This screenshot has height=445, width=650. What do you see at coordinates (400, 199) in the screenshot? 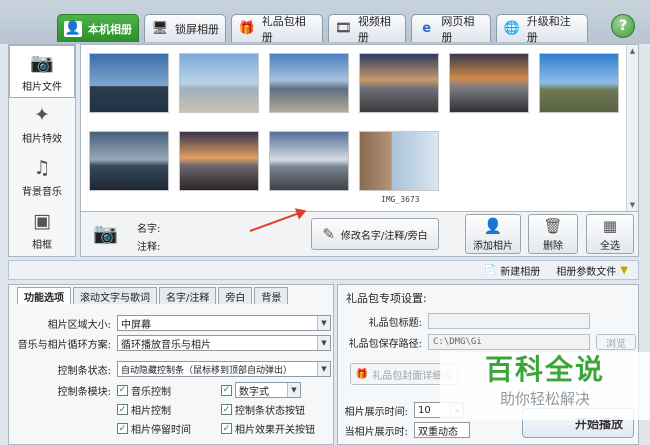
I see `photo-caption: IMG_3673` at bounding box center [400, 199].